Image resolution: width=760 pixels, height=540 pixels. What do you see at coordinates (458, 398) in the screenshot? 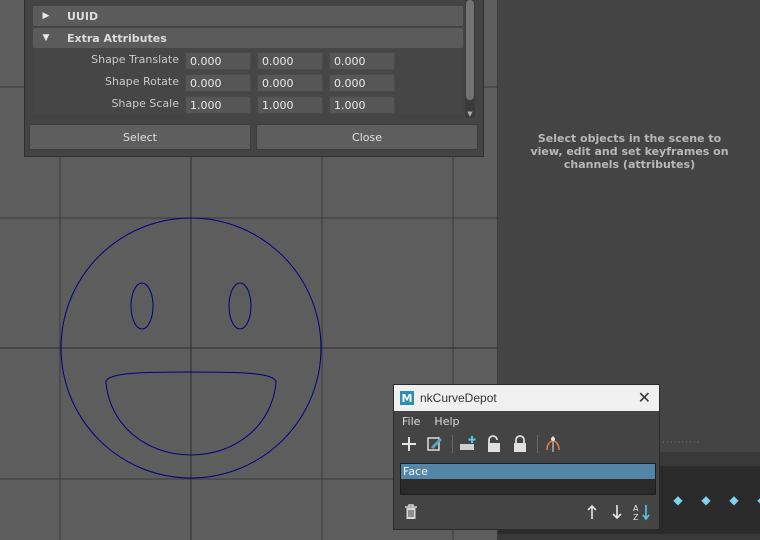
I see `window-title: nkCurveDepot` at bounding box center [458, 398].